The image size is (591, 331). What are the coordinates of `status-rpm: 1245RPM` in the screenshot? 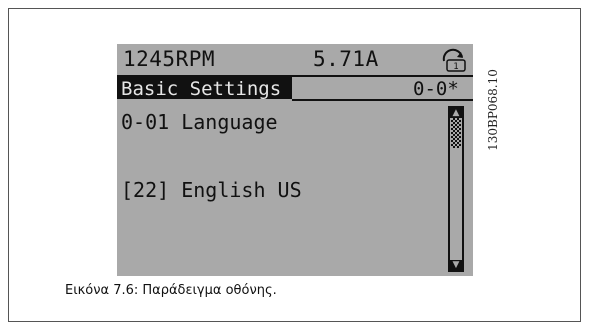 It's located at (169, 59).